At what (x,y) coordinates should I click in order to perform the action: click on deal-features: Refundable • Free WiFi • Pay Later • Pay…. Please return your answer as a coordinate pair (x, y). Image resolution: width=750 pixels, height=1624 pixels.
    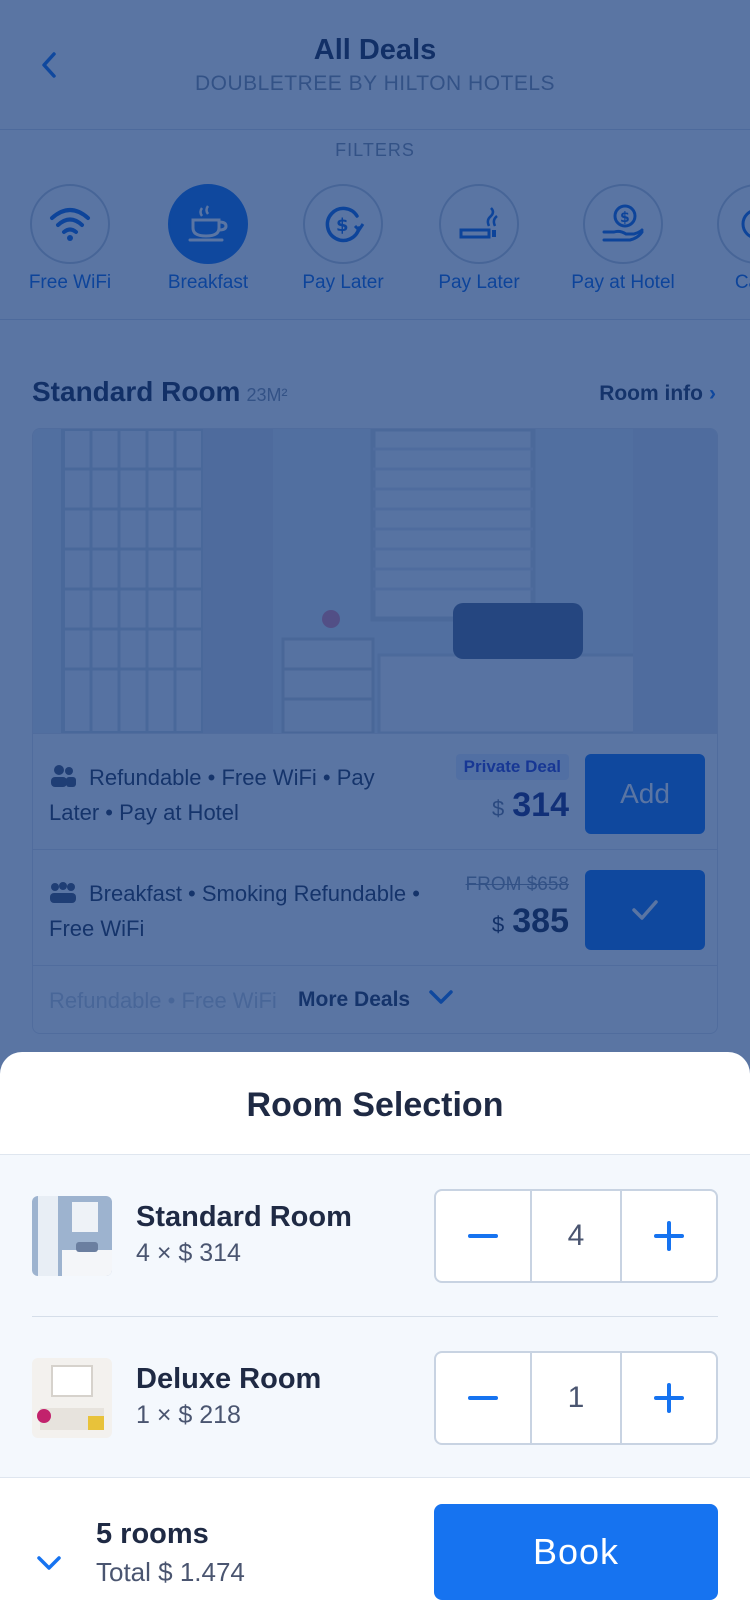
    Looking at the image, I should click on (212, 795).